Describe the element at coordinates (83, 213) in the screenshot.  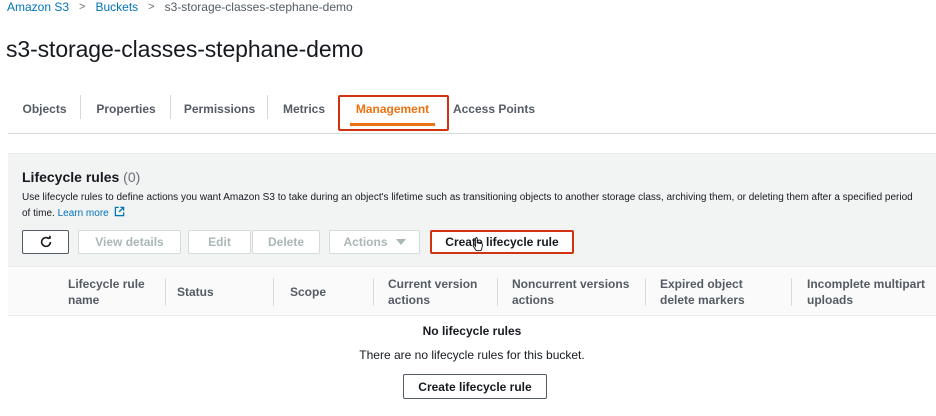
I see `learn-more-link: Learn more` at that location.